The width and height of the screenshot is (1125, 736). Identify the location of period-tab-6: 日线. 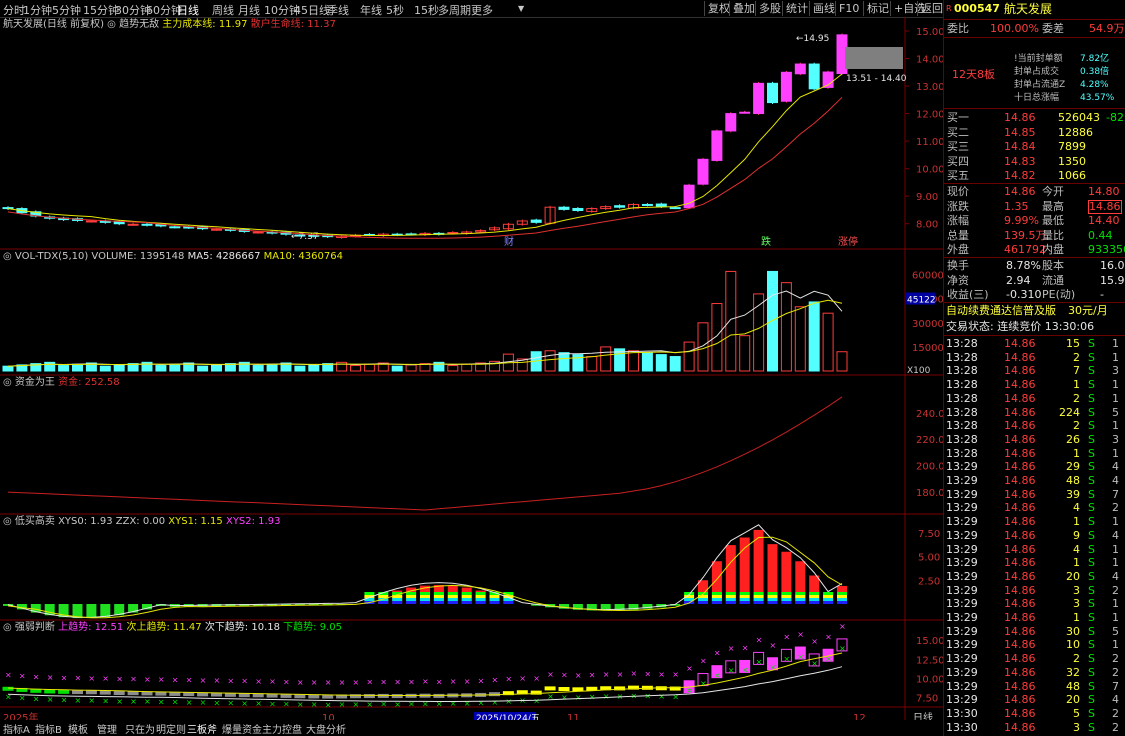
(188, 10).